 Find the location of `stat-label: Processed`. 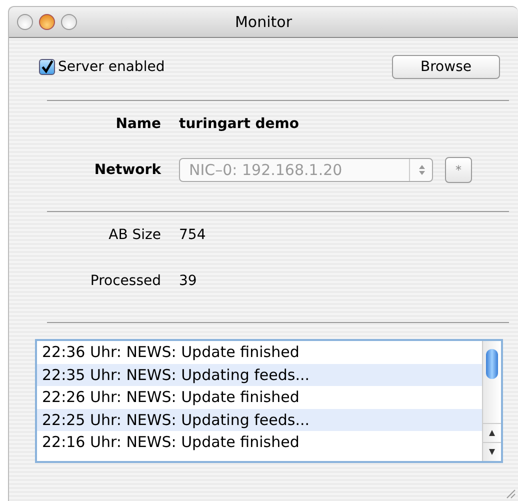

stat-label: Processed is located at coordinates (125, 281).